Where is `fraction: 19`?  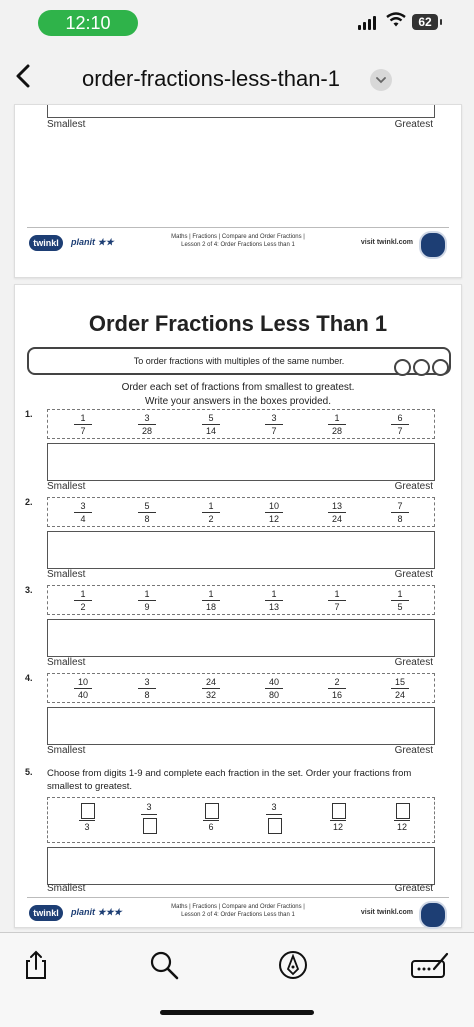
fraction: 19 is located at coordinates (147, 600).